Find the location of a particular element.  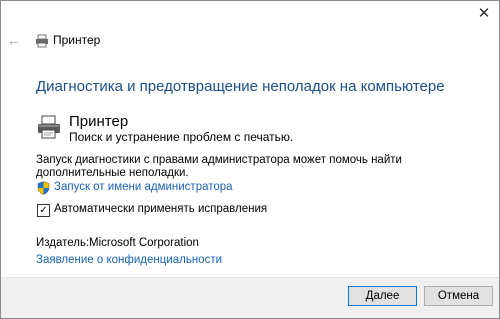

privacy-statement-link: Заявление о конфиденциальности is located at coordinates (129, 260).